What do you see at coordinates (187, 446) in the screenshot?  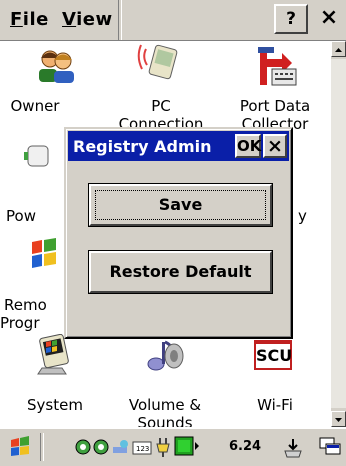 I see `battery-icon` at bounding box center [187, 446].